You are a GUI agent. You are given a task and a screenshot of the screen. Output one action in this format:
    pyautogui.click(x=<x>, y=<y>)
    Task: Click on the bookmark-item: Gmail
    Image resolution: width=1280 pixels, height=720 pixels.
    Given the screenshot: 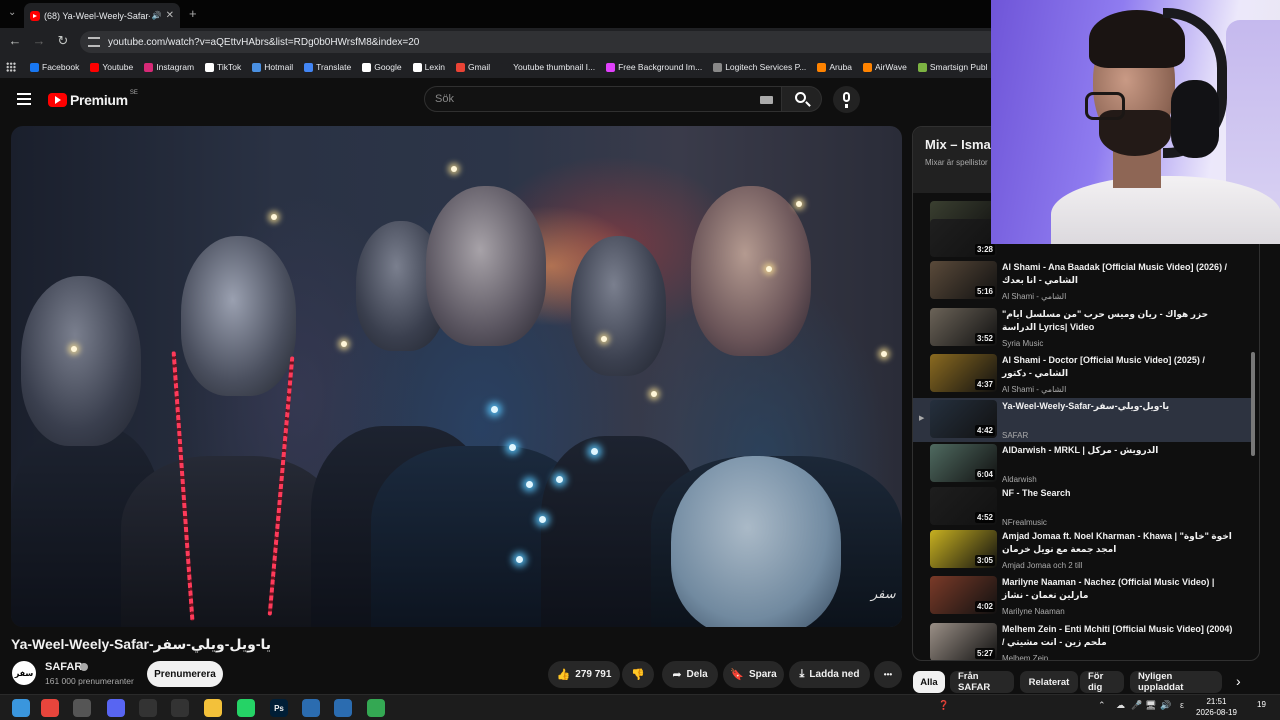 What is the action you would take?
    pyautogui.click(x=473, y=67)
    